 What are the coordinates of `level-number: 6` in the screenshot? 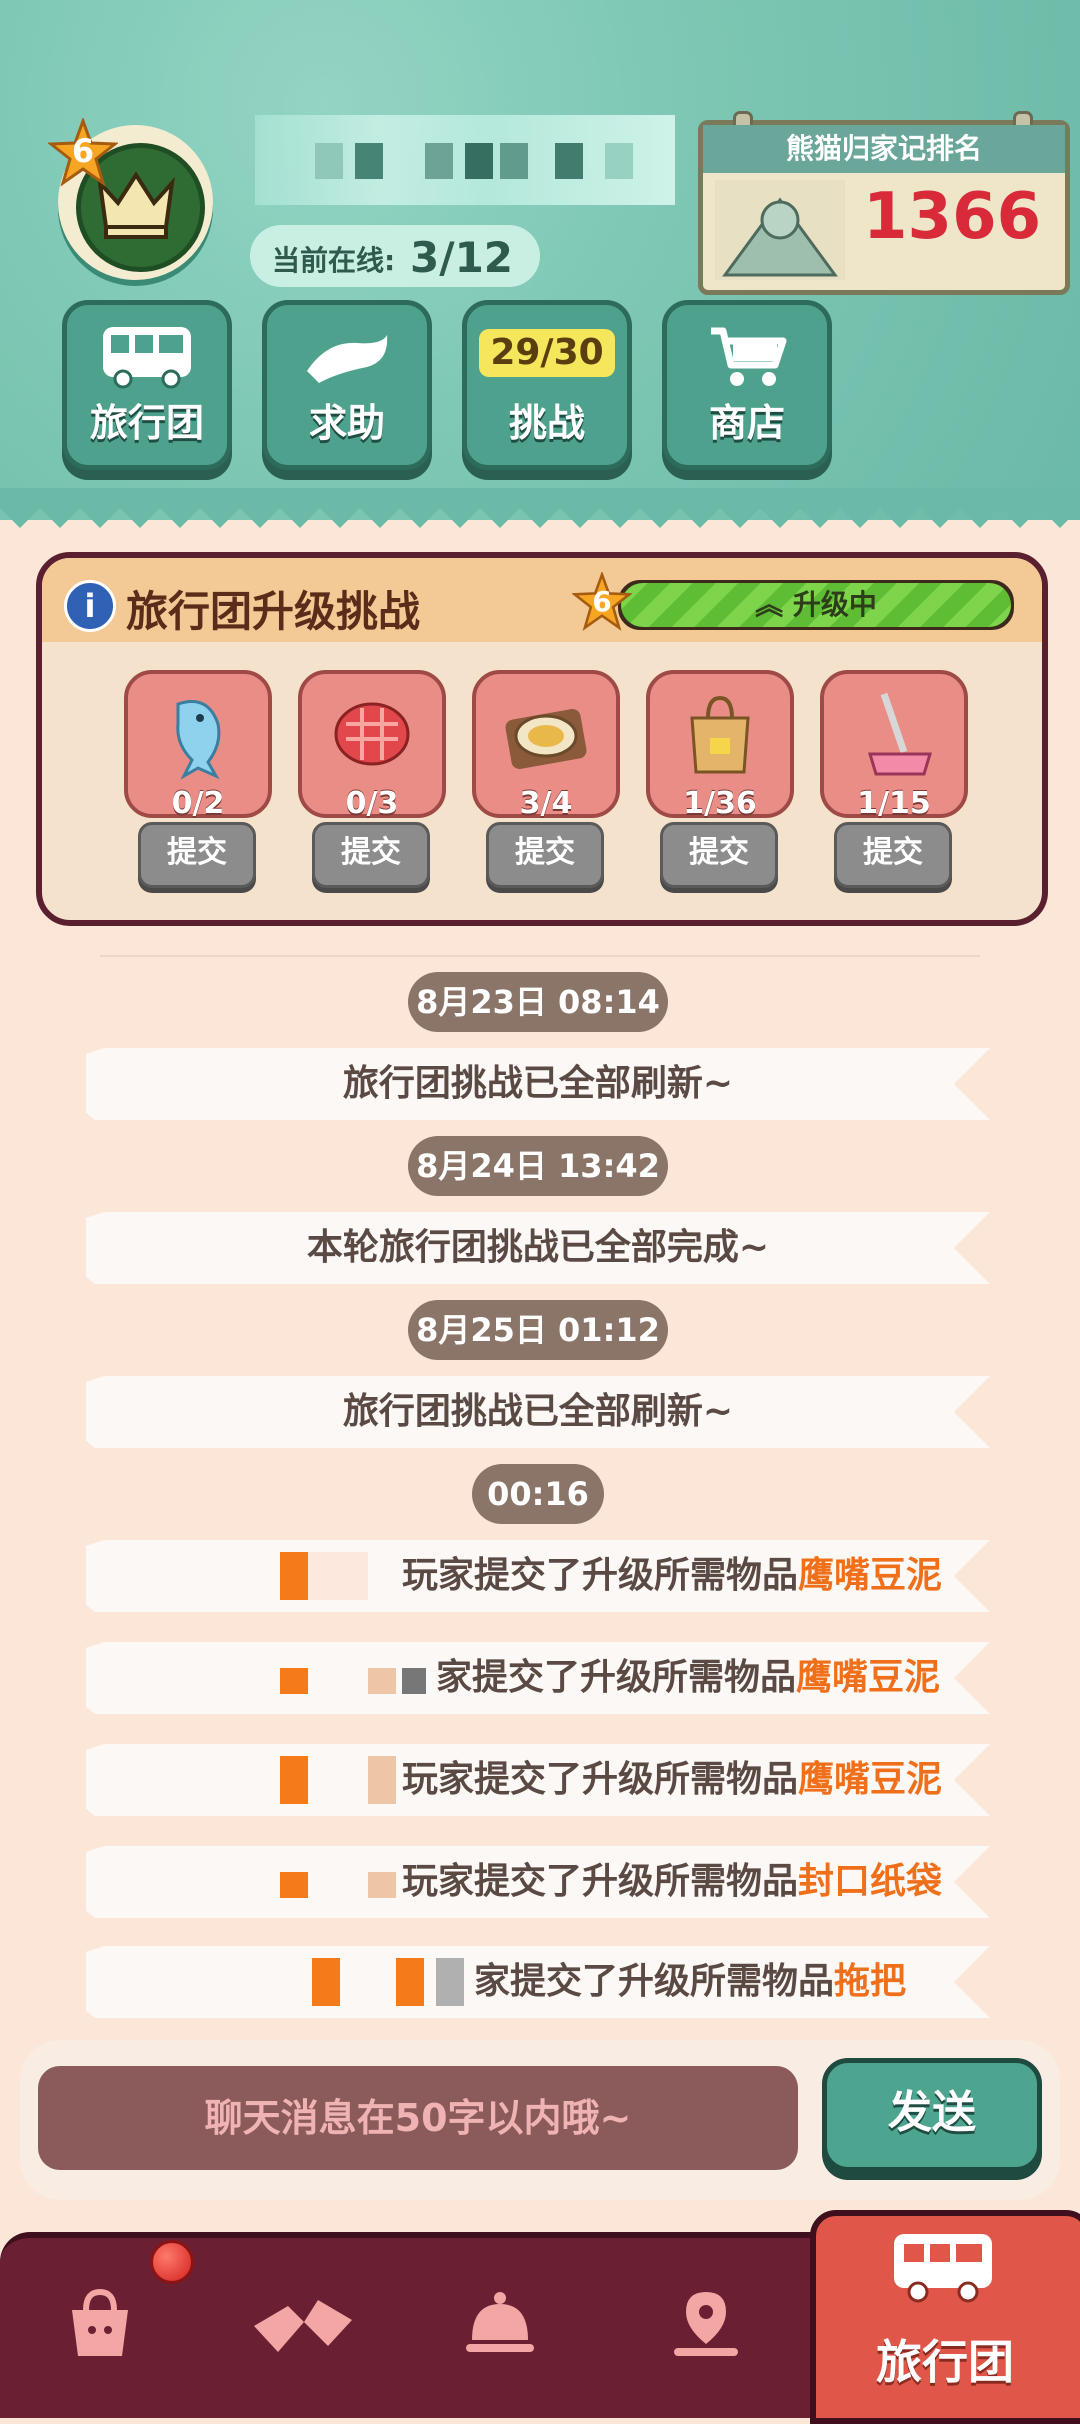 It's located at (83, 151).